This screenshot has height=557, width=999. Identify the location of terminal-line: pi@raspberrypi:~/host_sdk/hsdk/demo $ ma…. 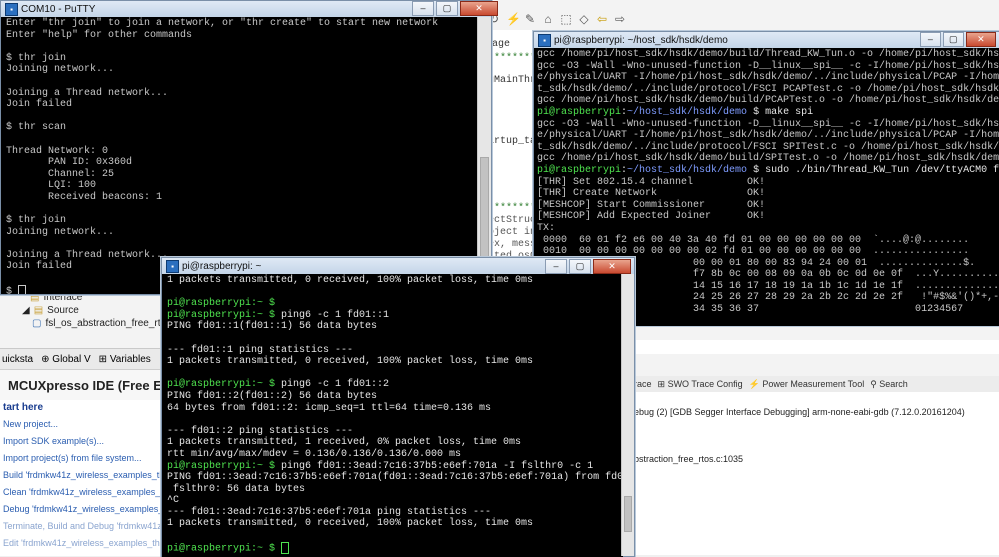
(768, 113).